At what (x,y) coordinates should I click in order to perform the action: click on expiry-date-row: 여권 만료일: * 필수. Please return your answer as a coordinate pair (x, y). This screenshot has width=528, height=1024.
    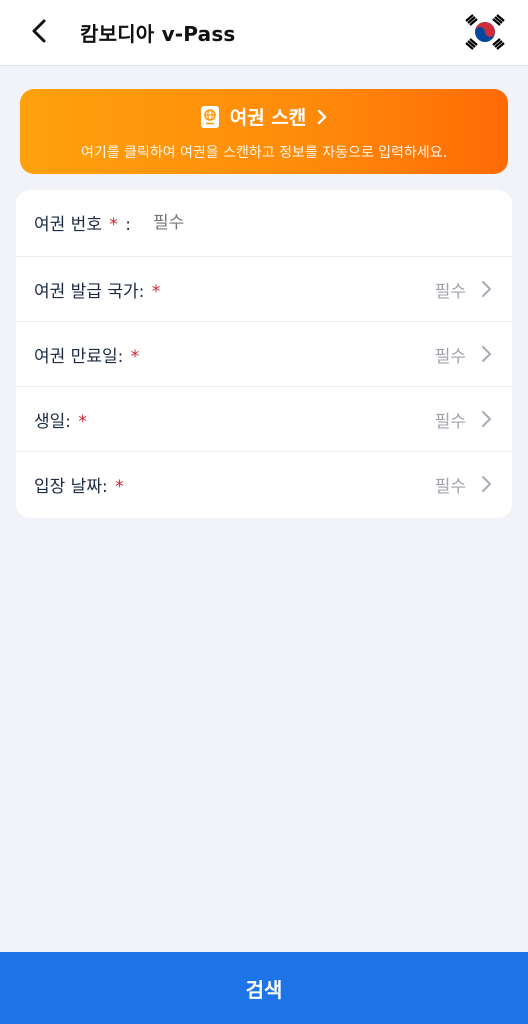
    Looking at the image, I should click on (264, 353).